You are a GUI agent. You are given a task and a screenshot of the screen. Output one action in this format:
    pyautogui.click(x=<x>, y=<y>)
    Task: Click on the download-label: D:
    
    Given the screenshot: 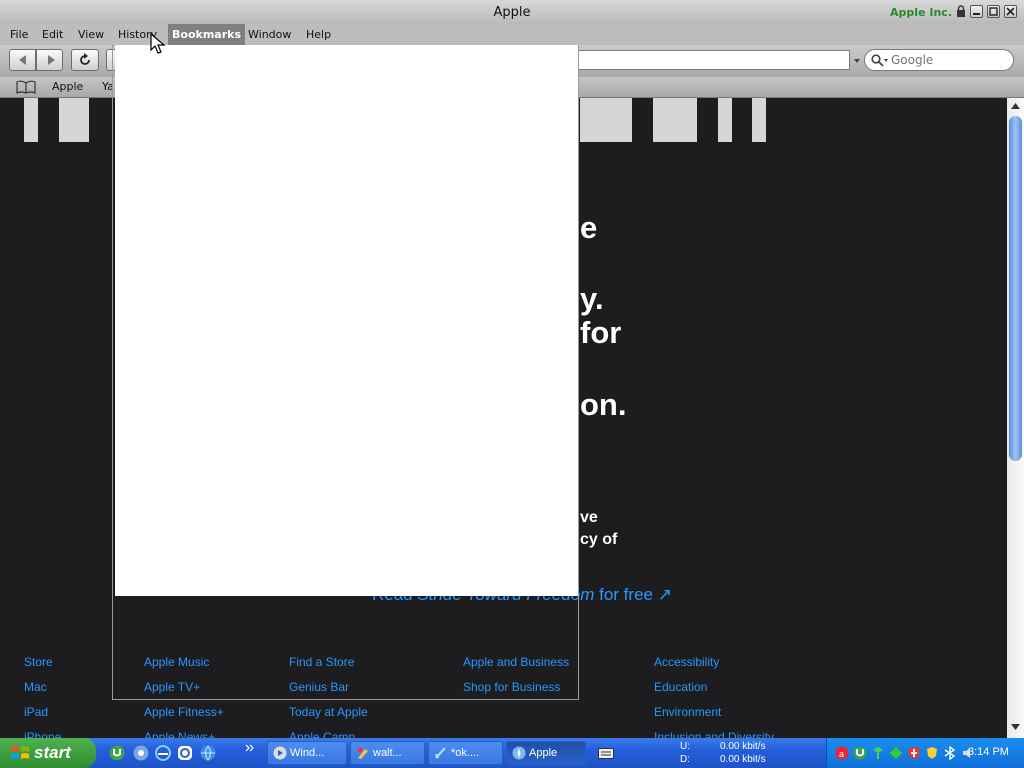 What is the action you would take?
    pyautogui.click(x=685, y=759)
    